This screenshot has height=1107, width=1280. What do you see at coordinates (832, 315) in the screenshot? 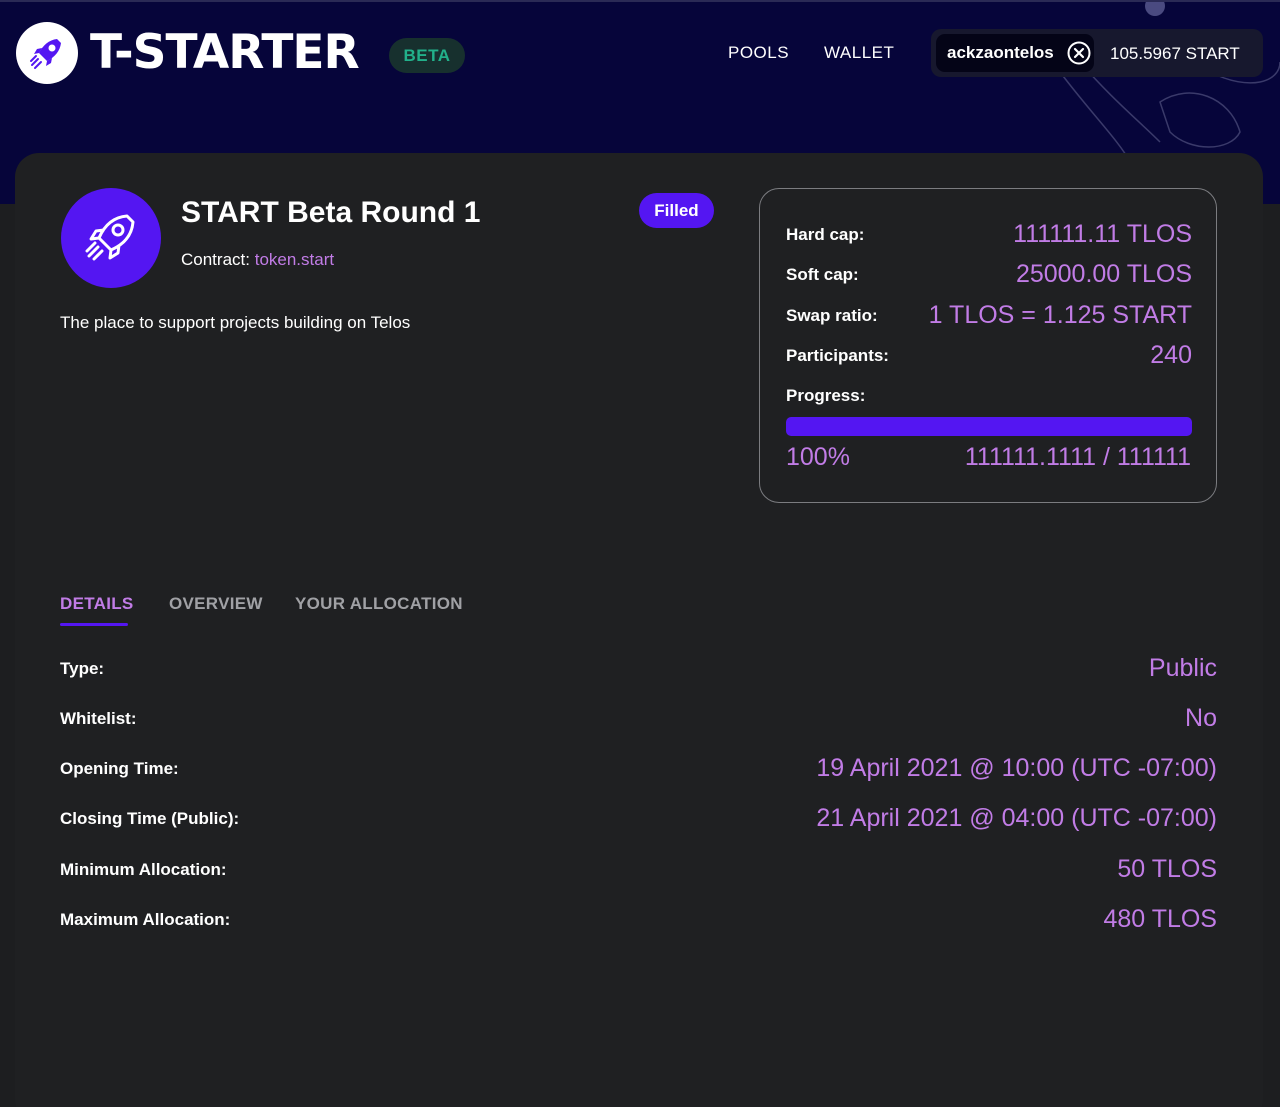
I see `swap-ratio-label: Swap ratio:` at bounding box center [832, 315].